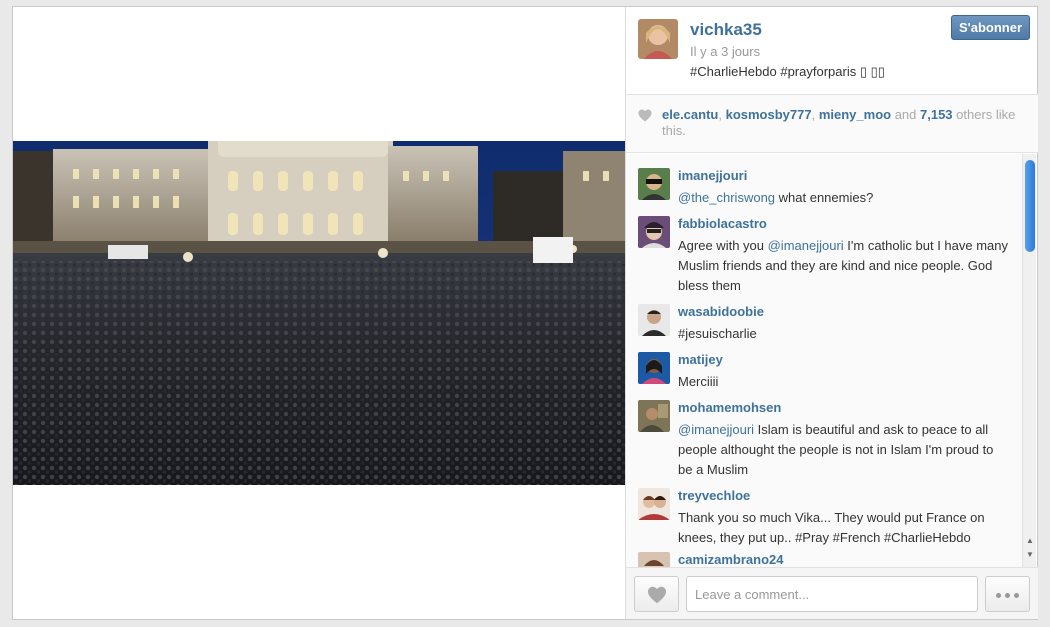  I want to click on scroll-down-icon: ▼, so click(1030, 555).